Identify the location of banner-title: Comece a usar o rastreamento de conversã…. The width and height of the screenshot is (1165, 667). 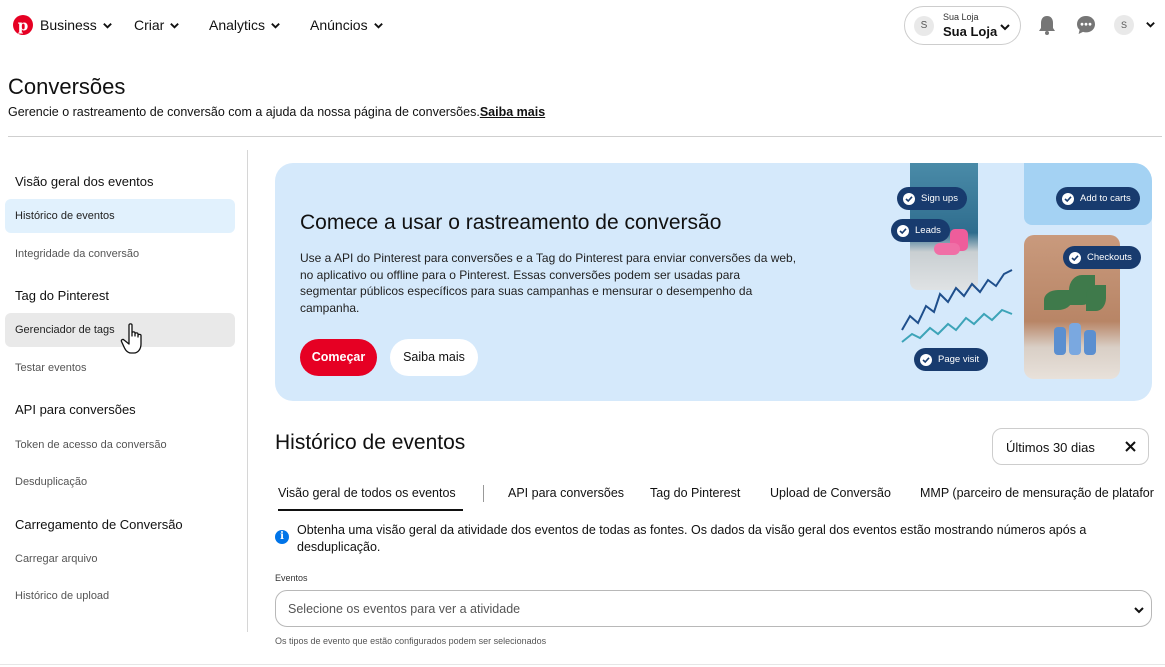
(511, 222).